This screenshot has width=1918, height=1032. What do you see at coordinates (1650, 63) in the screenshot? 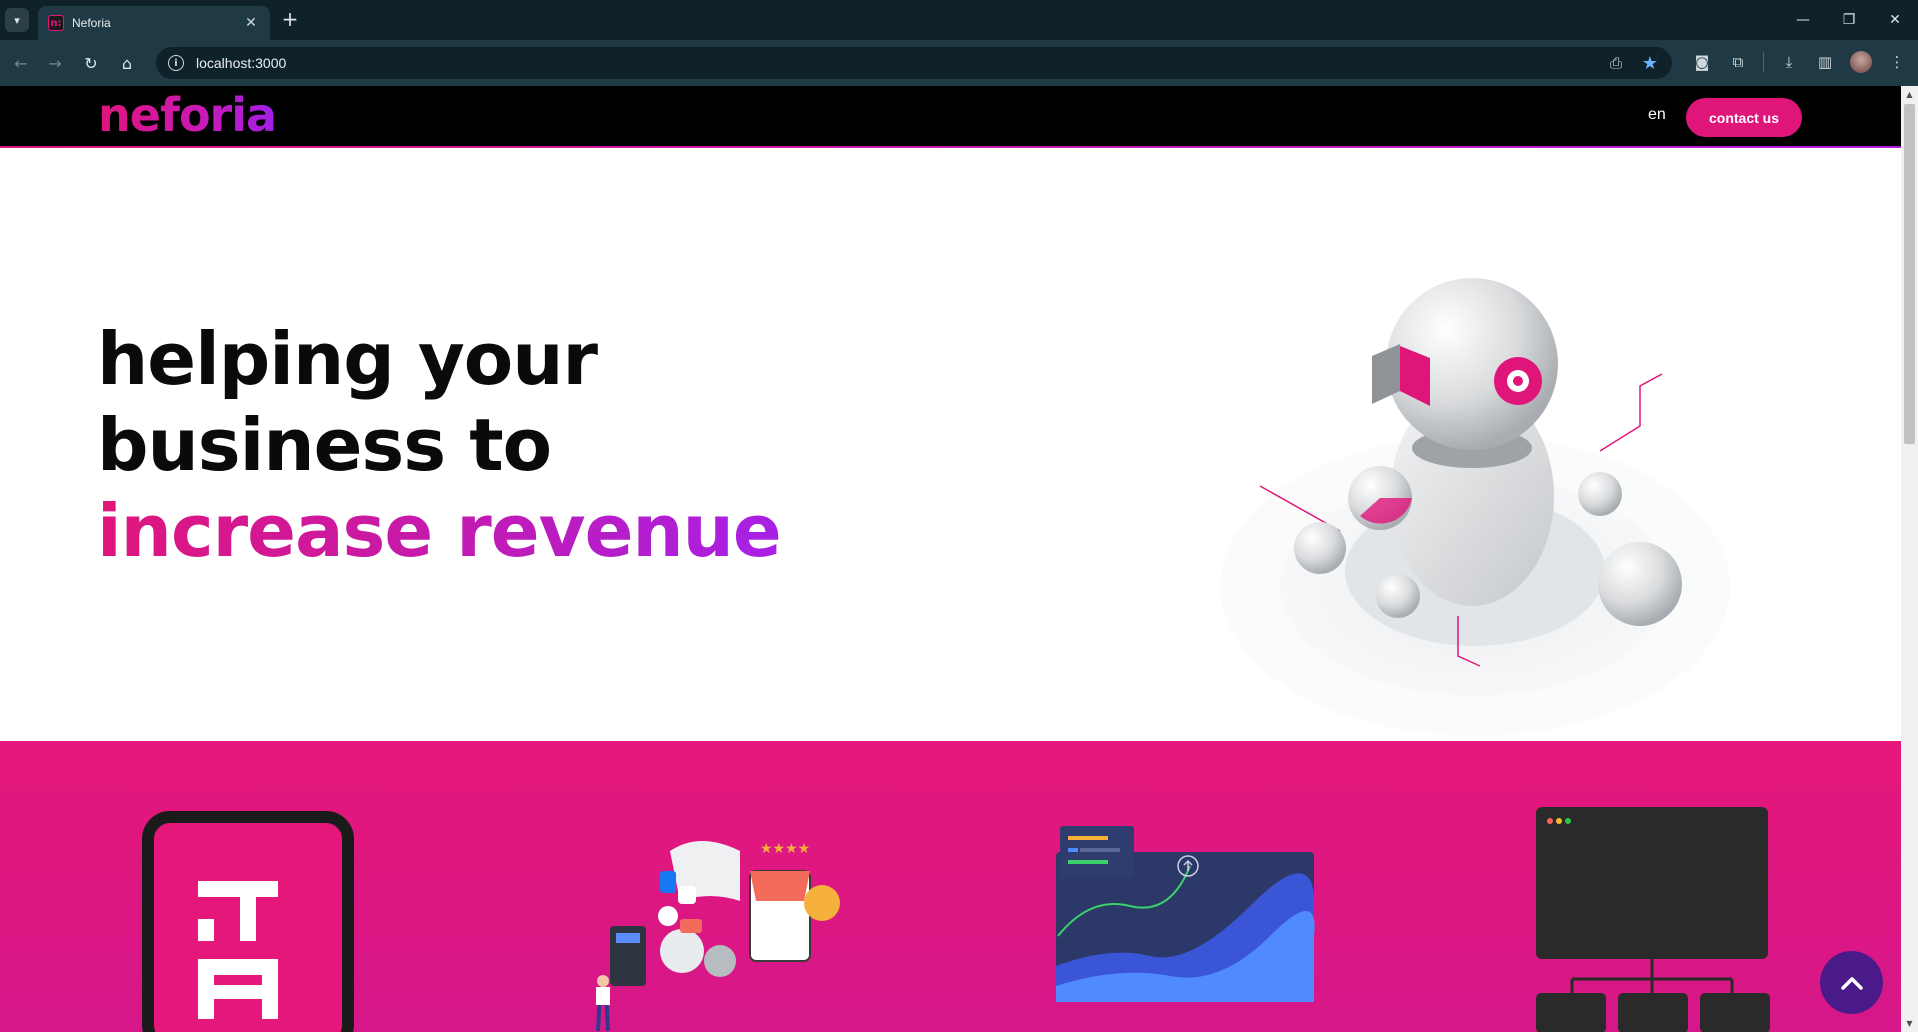
I see `bookmark-star-icon: ★` at bounding box center [1650, 63].